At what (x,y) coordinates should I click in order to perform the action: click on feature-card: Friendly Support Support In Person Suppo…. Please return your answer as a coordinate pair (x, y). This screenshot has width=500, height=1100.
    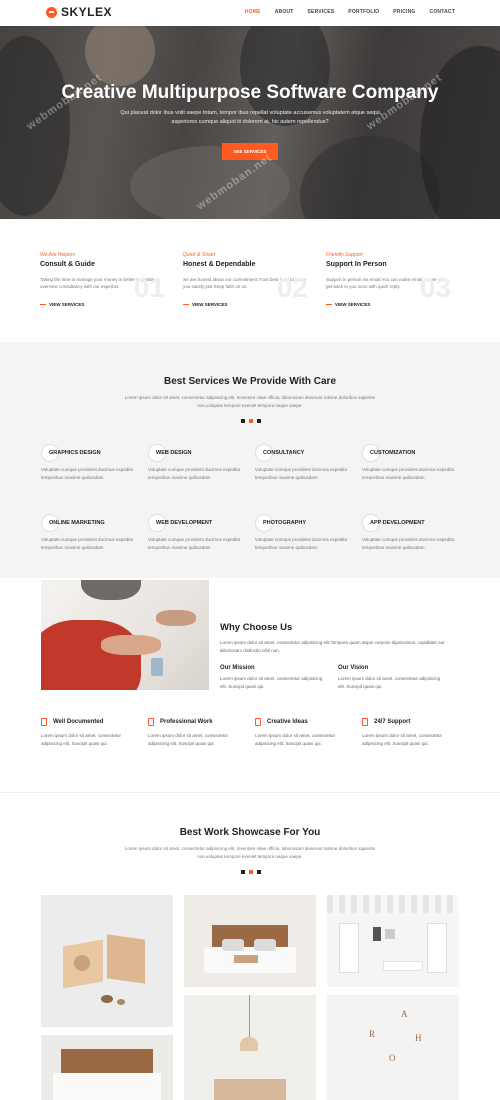
    Looking at the image, I should click on (391, 282).